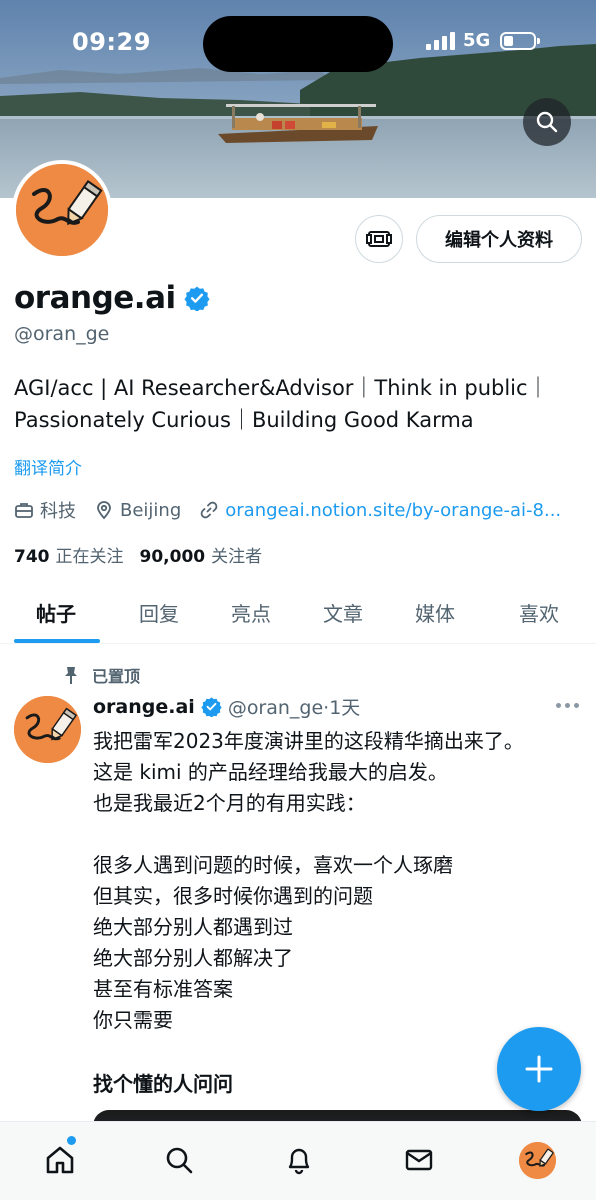 The width and height of the screenshot is (596, 1200). Describe the element at coordinates (440, 40) in the screenshot. I see `signal-icon` at that location.